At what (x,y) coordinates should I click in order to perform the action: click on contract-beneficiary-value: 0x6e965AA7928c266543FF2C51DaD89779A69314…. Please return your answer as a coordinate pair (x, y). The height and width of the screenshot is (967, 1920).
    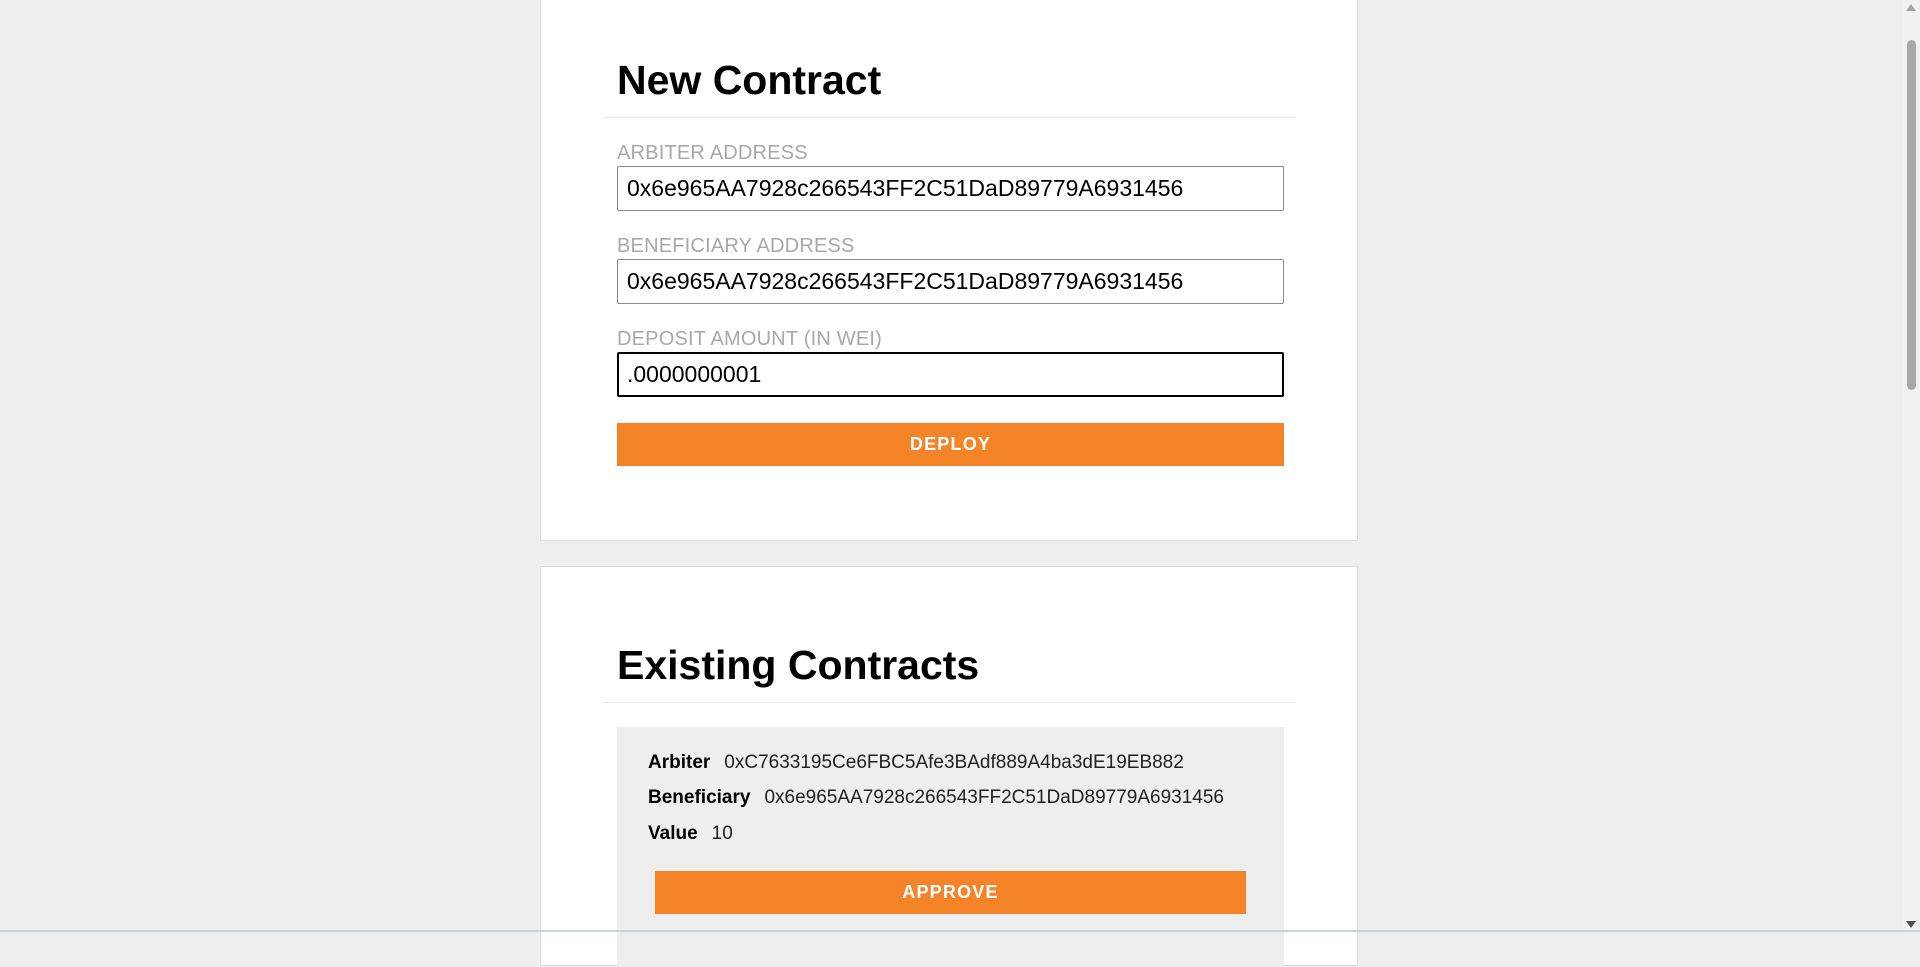
    Looking at the image, I should click on (994, 797).